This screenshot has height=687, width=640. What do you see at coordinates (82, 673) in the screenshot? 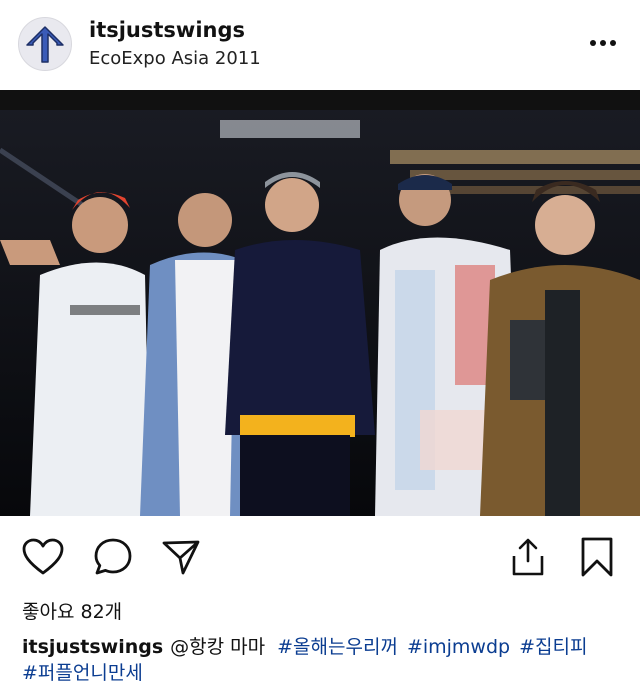
I see `hashtag: #퍼플언니만세` at bounding box center [82, 673].